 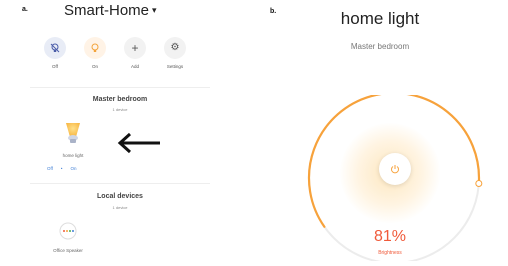 I want to click on power-icon, so click(x=395, y=169).